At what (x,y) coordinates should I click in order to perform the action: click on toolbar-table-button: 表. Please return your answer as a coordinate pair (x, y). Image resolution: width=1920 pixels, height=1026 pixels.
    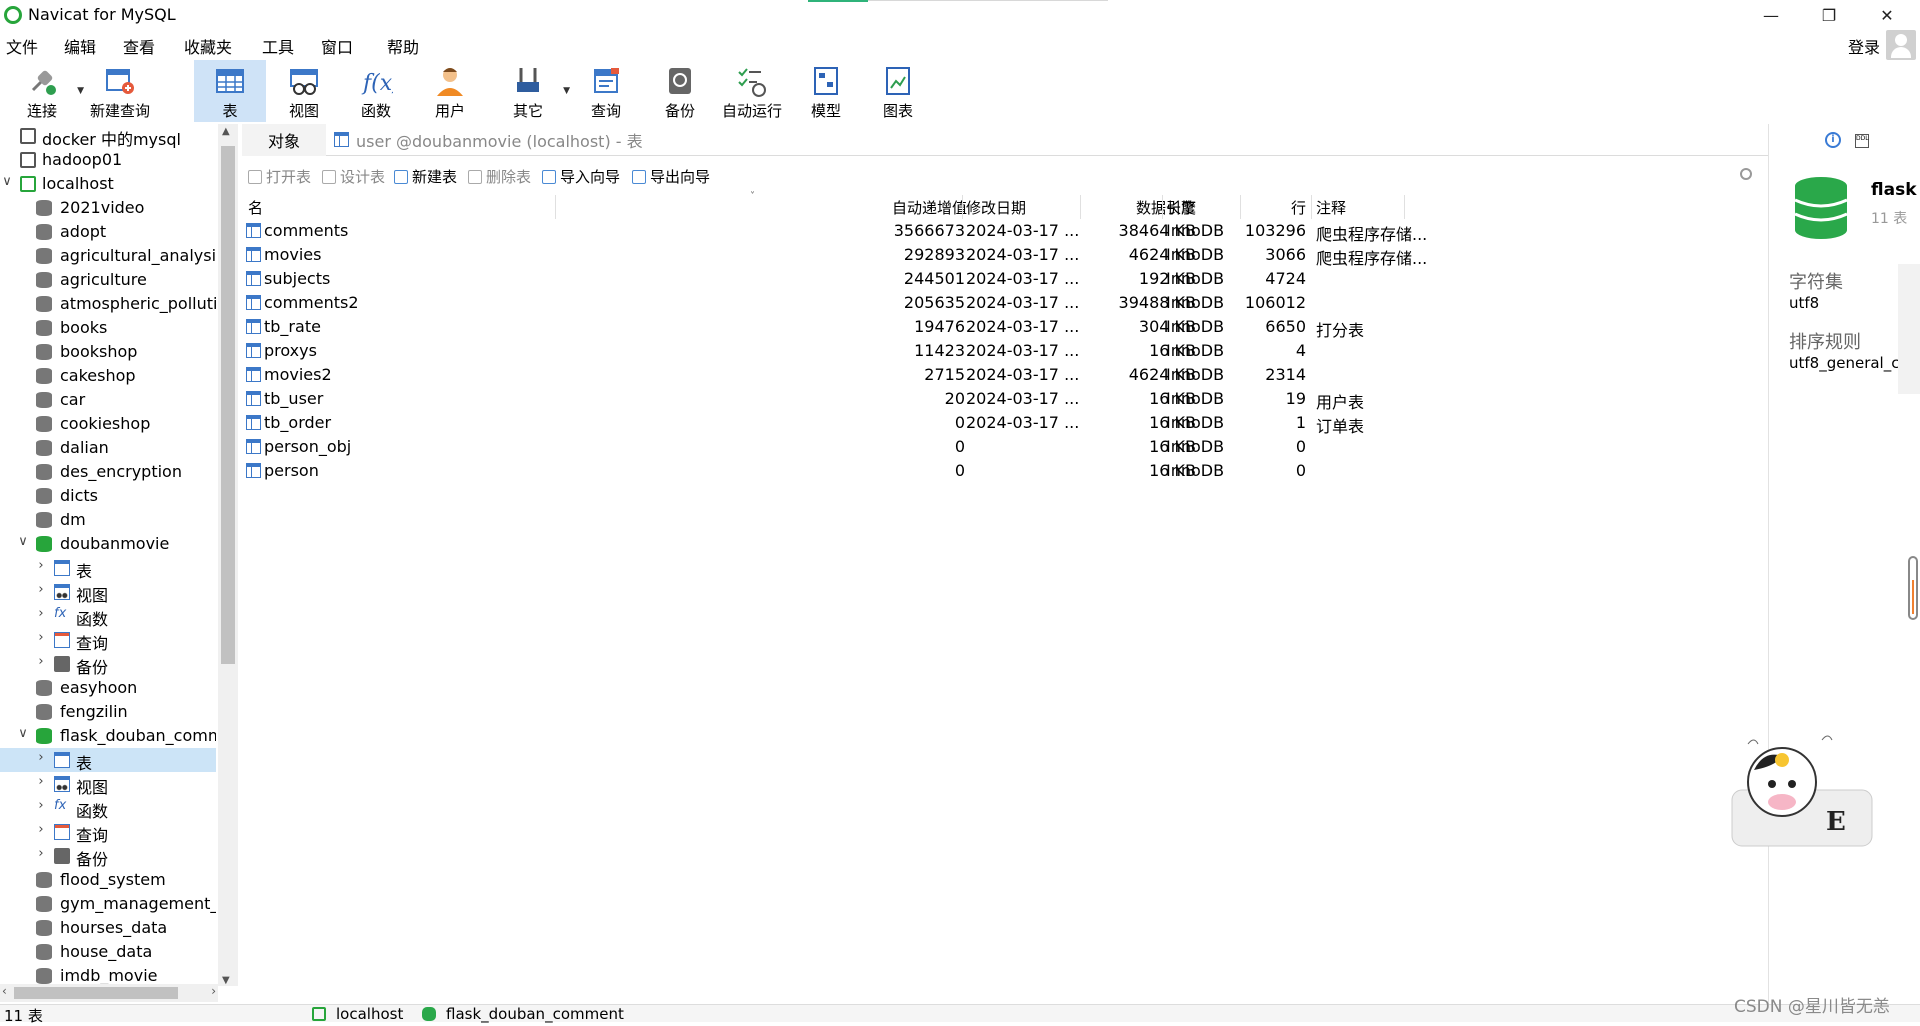
    Looking at the image, I should click on (230, 91).